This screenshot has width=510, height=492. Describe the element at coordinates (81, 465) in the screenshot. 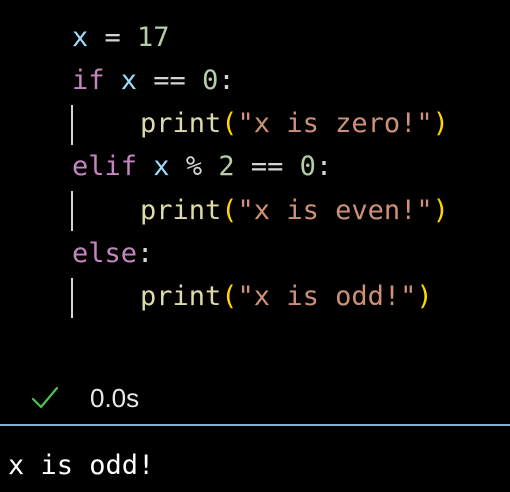

I see `cell-output: x is odd!` at that location.